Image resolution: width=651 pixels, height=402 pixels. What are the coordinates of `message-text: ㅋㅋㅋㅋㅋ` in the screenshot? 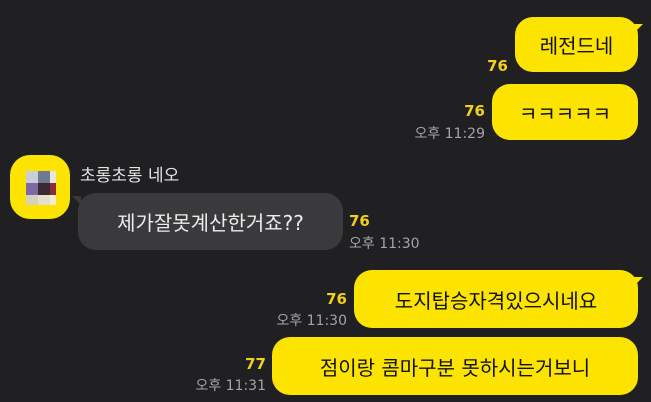 It's located at (565, 113).